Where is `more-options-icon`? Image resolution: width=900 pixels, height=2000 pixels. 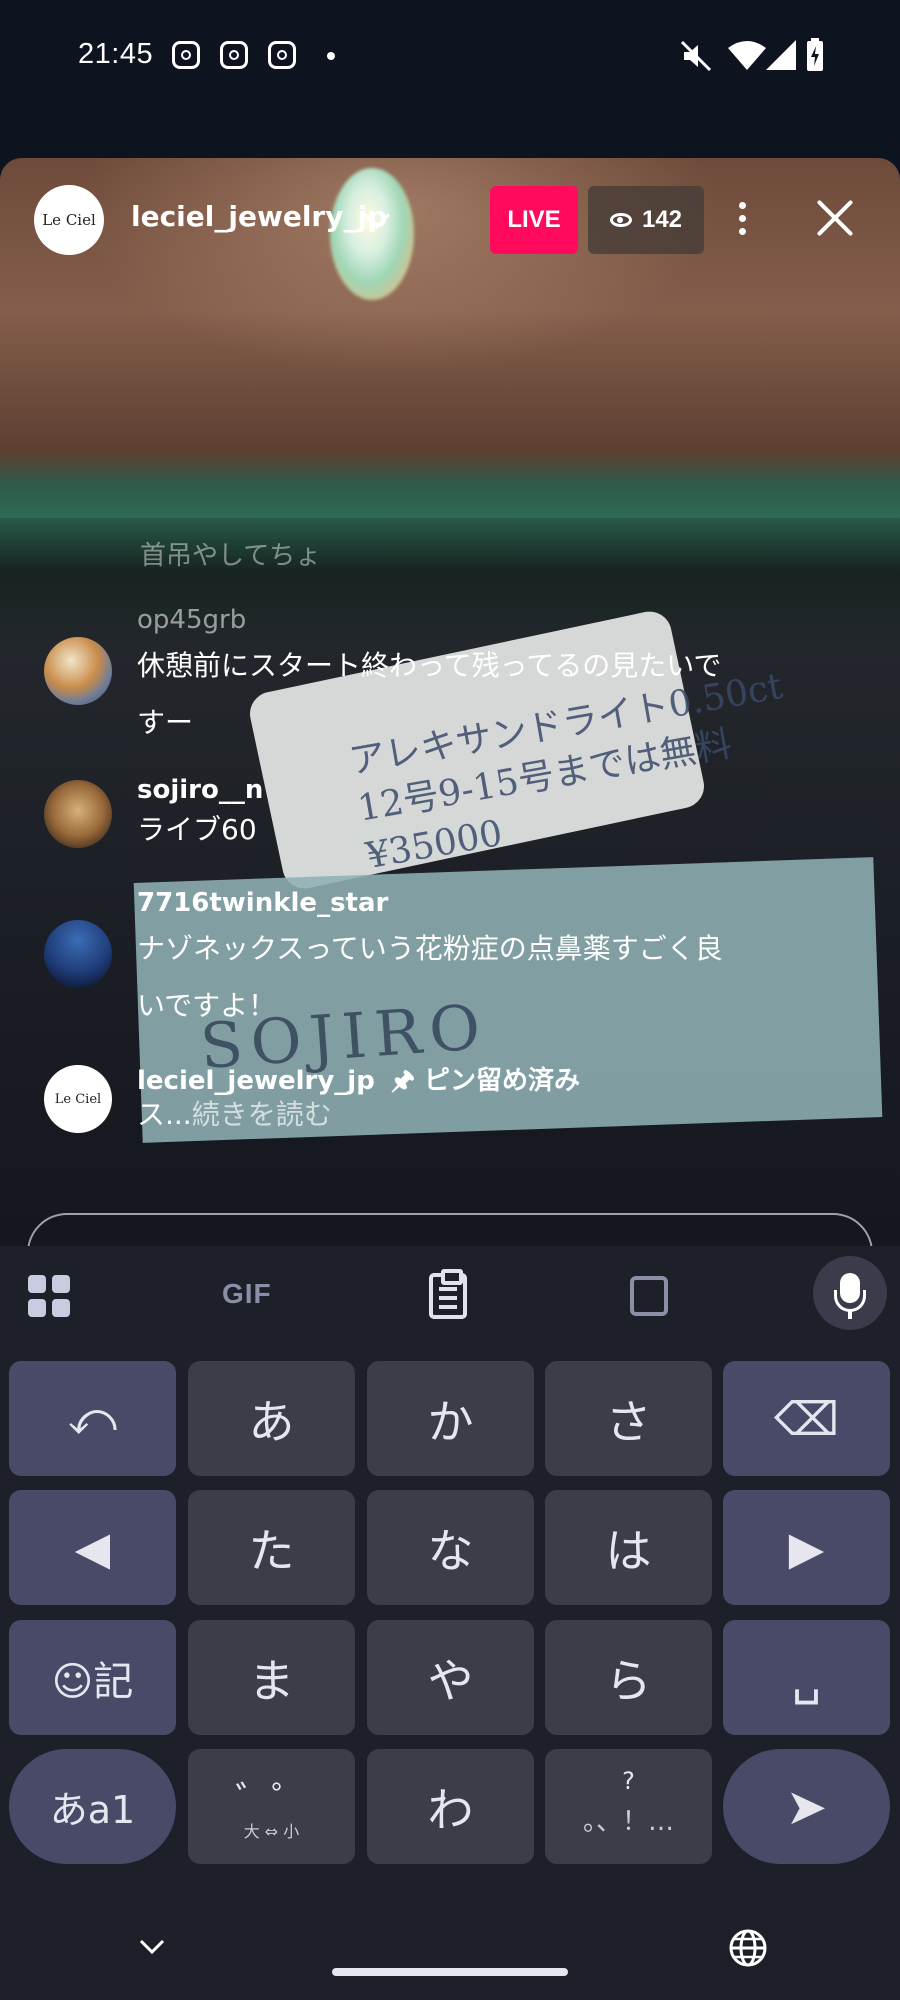 more-options-icon is located at coordinates (744, 221).